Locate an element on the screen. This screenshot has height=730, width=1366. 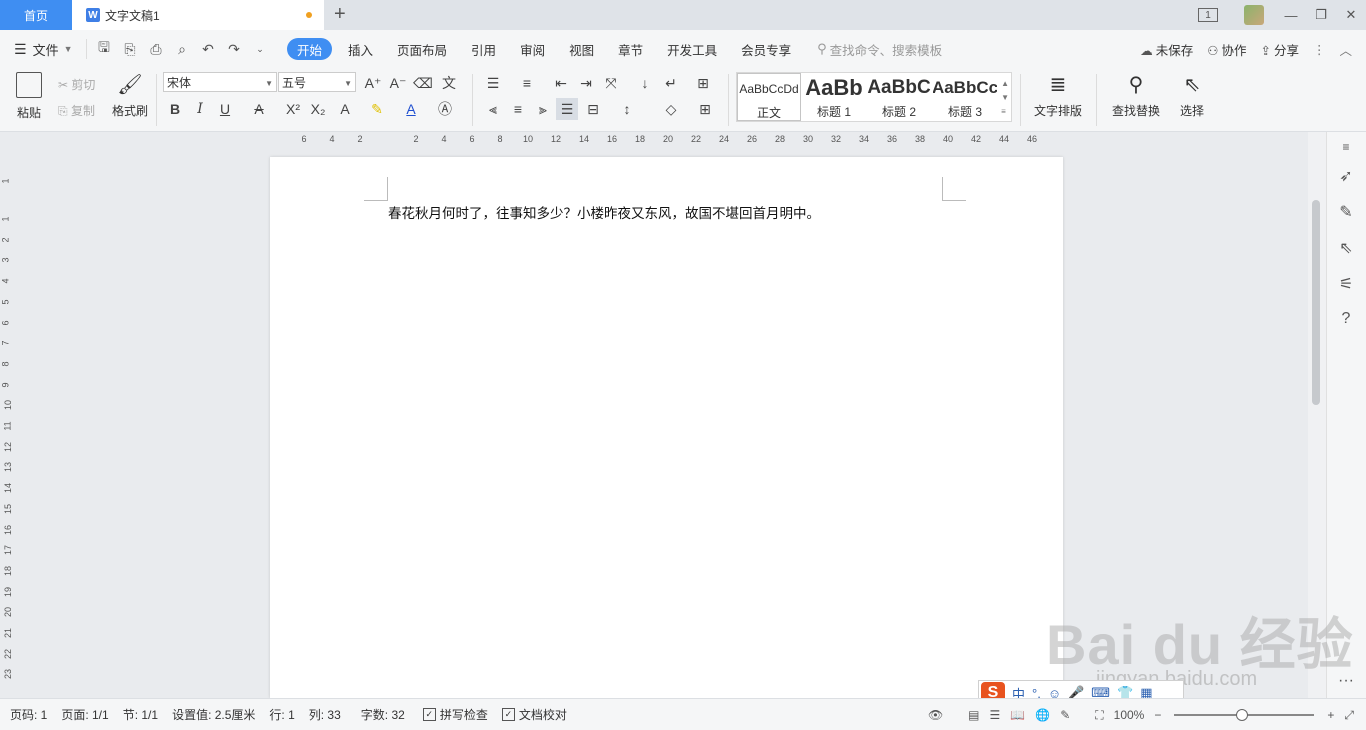
zoom-level: 100% is located at coordinates (1129, 715).